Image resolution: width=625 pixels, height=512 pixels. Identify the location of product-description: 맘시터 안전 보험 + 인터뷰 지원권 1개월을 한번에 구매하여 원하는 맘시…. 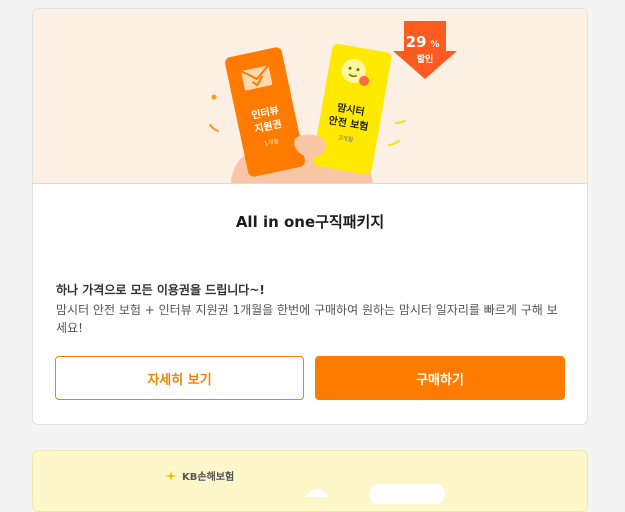
(307, 319).